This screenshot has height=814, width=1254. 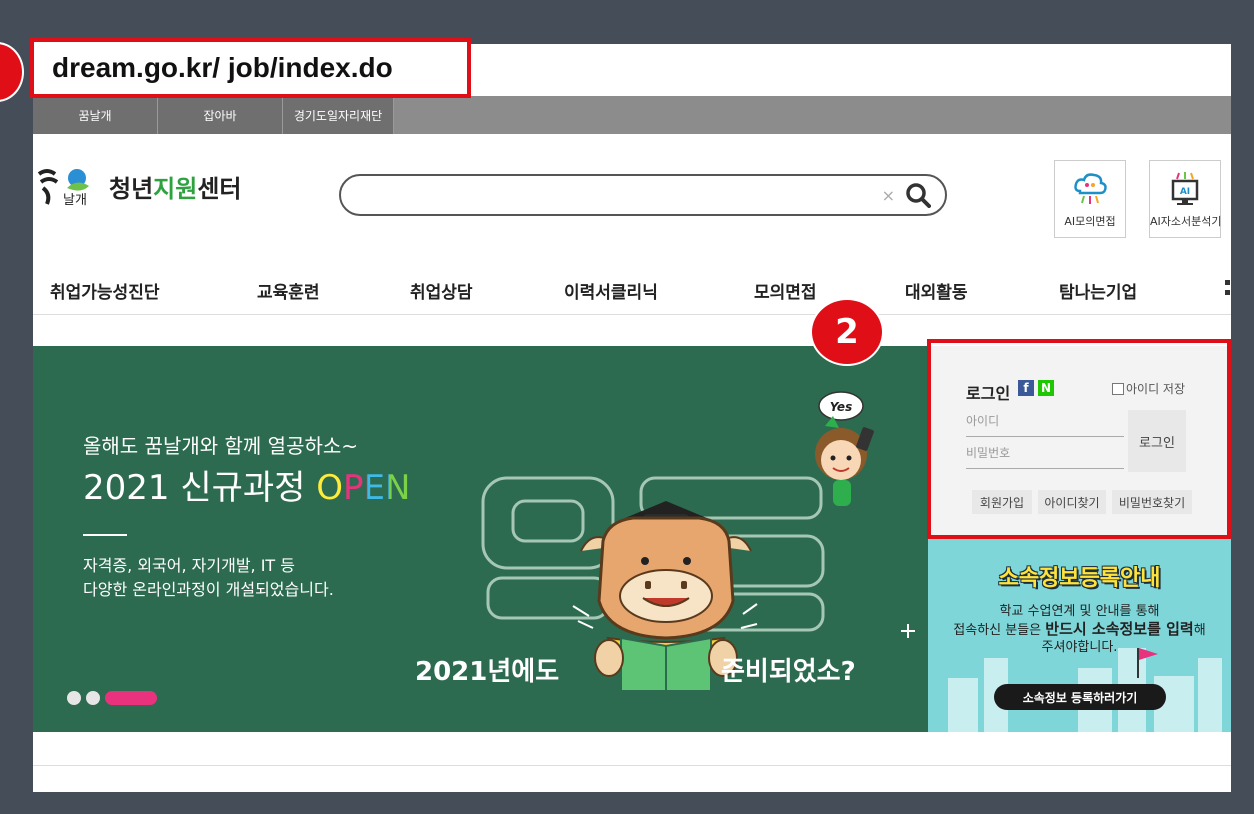 What do you see at coordinates (220, 115) in the screenshot?
I see `site-tab-jobaba: 잡아바` at bounding box center [220, 115].